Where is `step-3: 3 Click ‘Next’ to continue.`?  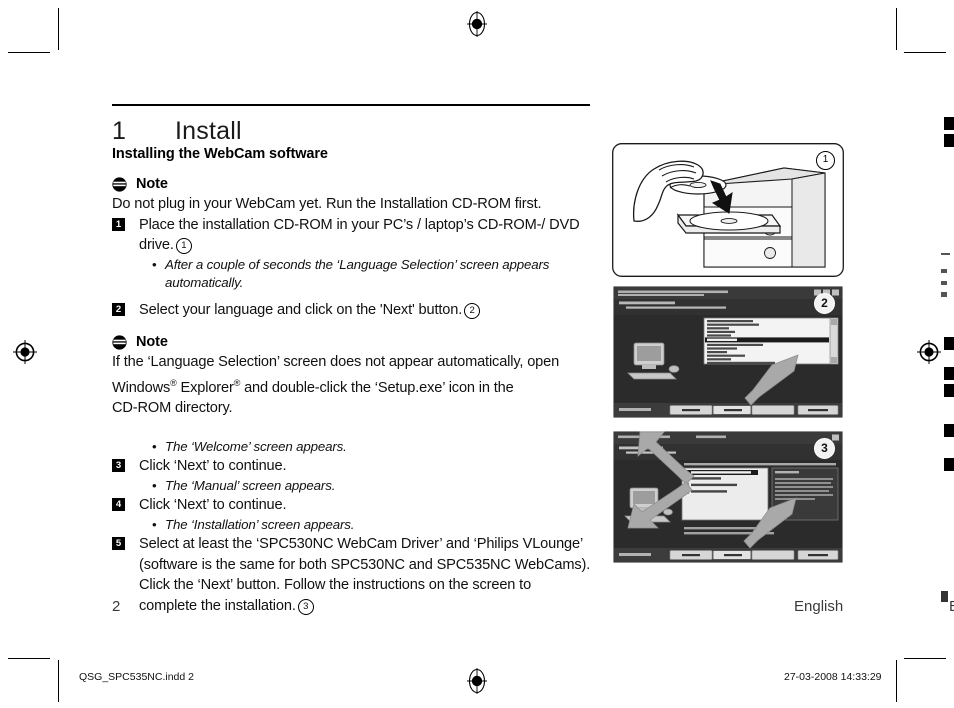
step-3: 3 Click ‘Next’ to continue. is located at coordinates (352, 466).